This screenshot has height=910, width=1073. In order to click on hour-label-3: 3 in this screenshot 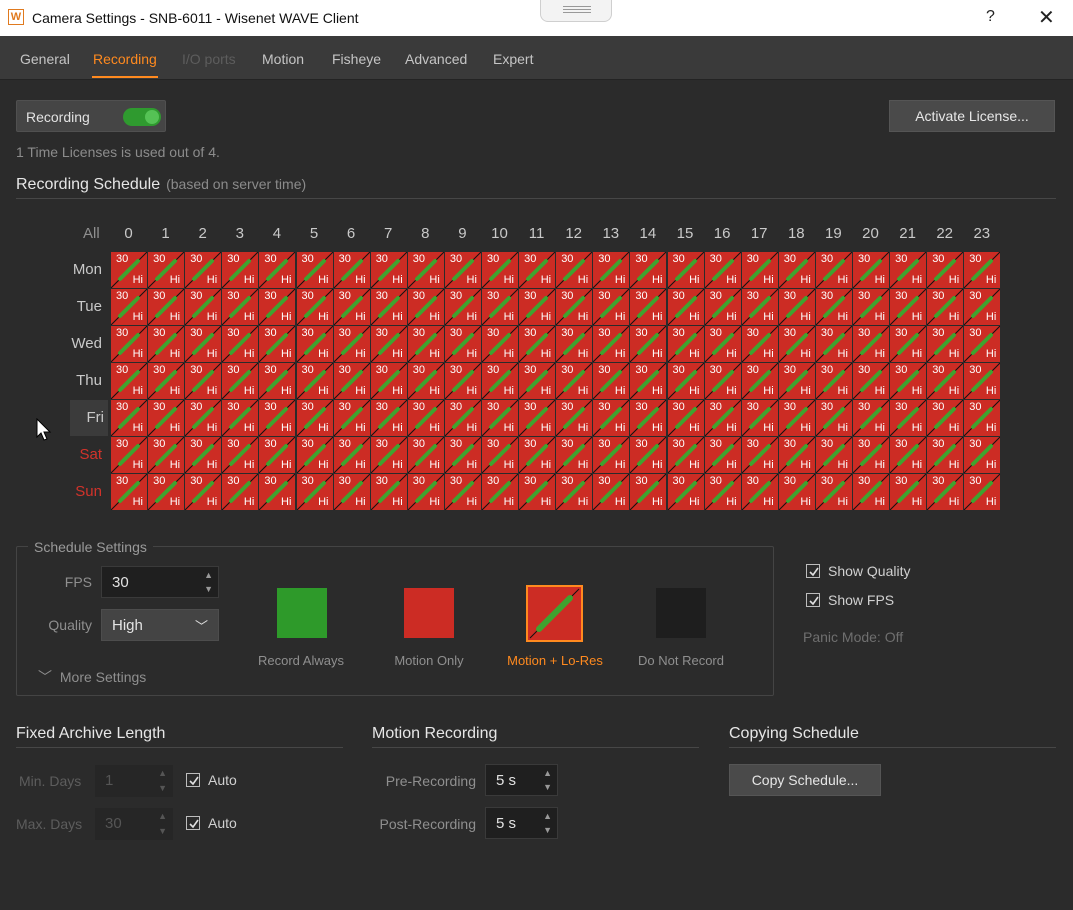, I will do `click(239, 233)`.